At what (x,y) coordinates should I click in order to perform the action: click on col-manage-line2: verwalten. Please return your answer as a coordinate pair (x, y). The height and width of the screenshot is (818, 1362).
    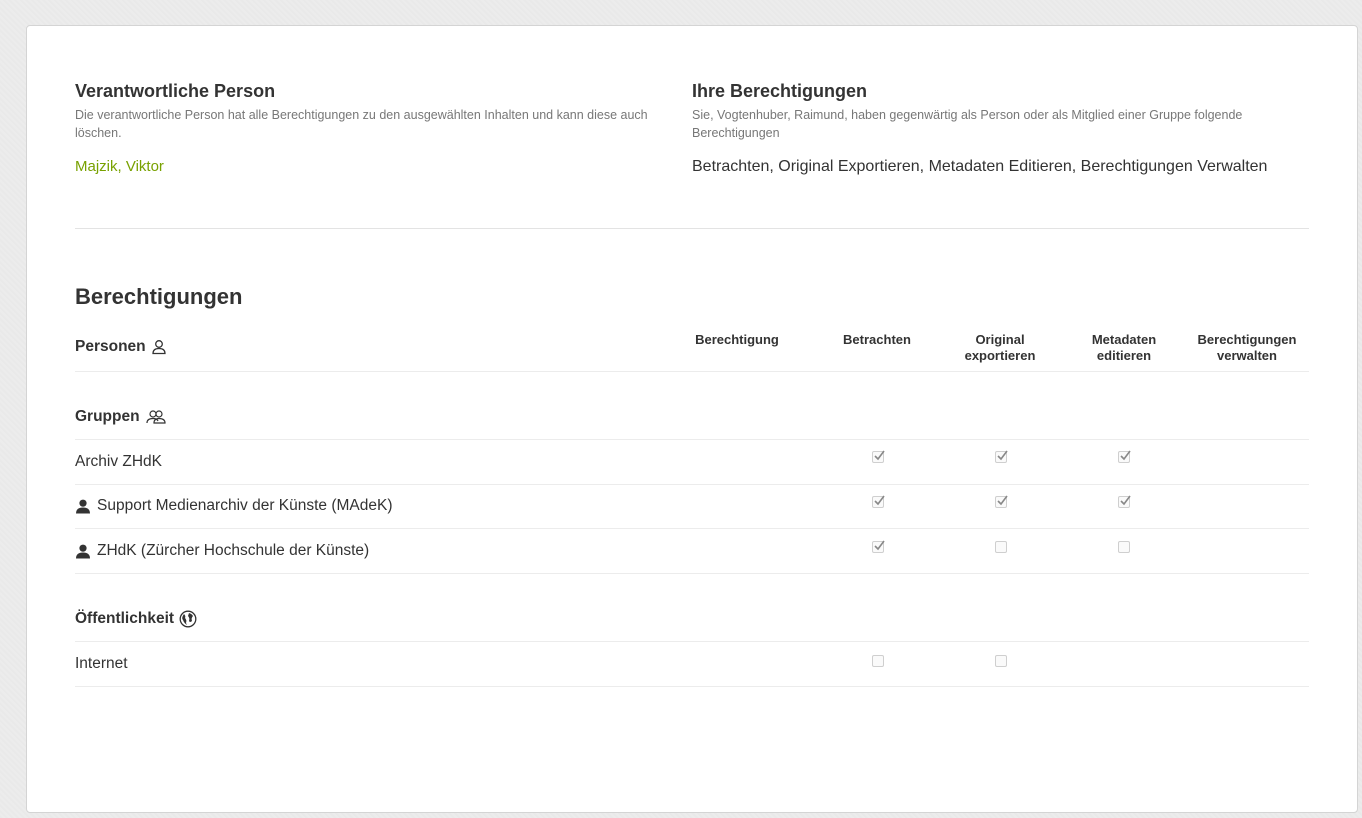
    Looking at the image, I should click on (1247, 355).